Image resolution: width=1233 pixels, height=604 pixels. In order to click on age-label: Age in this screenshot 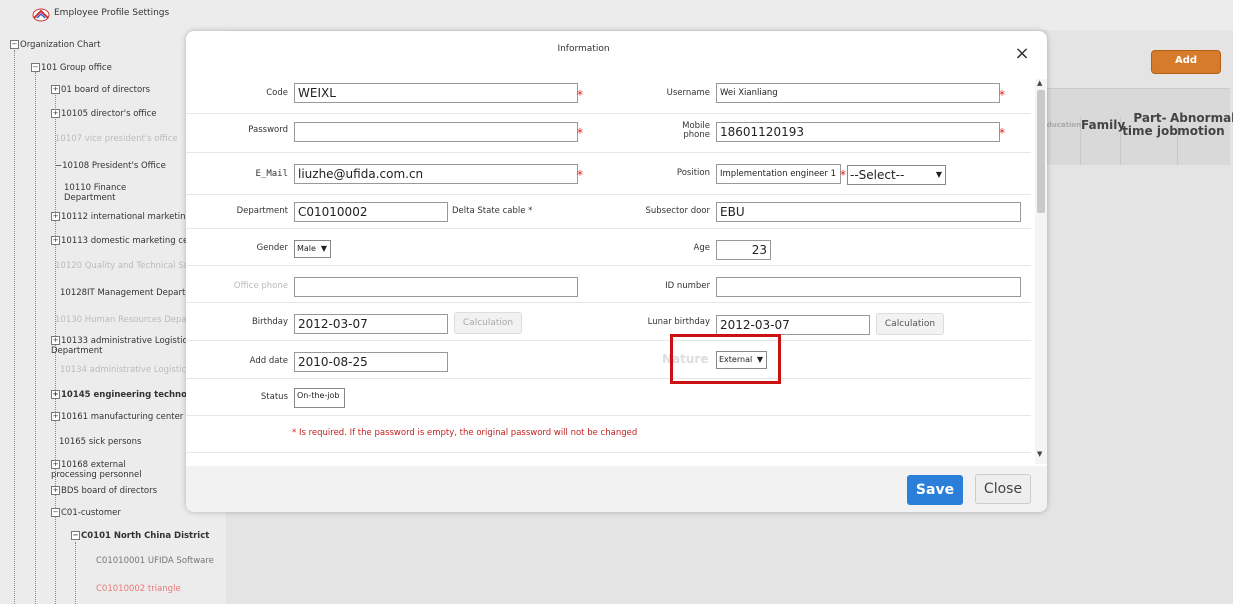, I will do `click(701, 248)`.